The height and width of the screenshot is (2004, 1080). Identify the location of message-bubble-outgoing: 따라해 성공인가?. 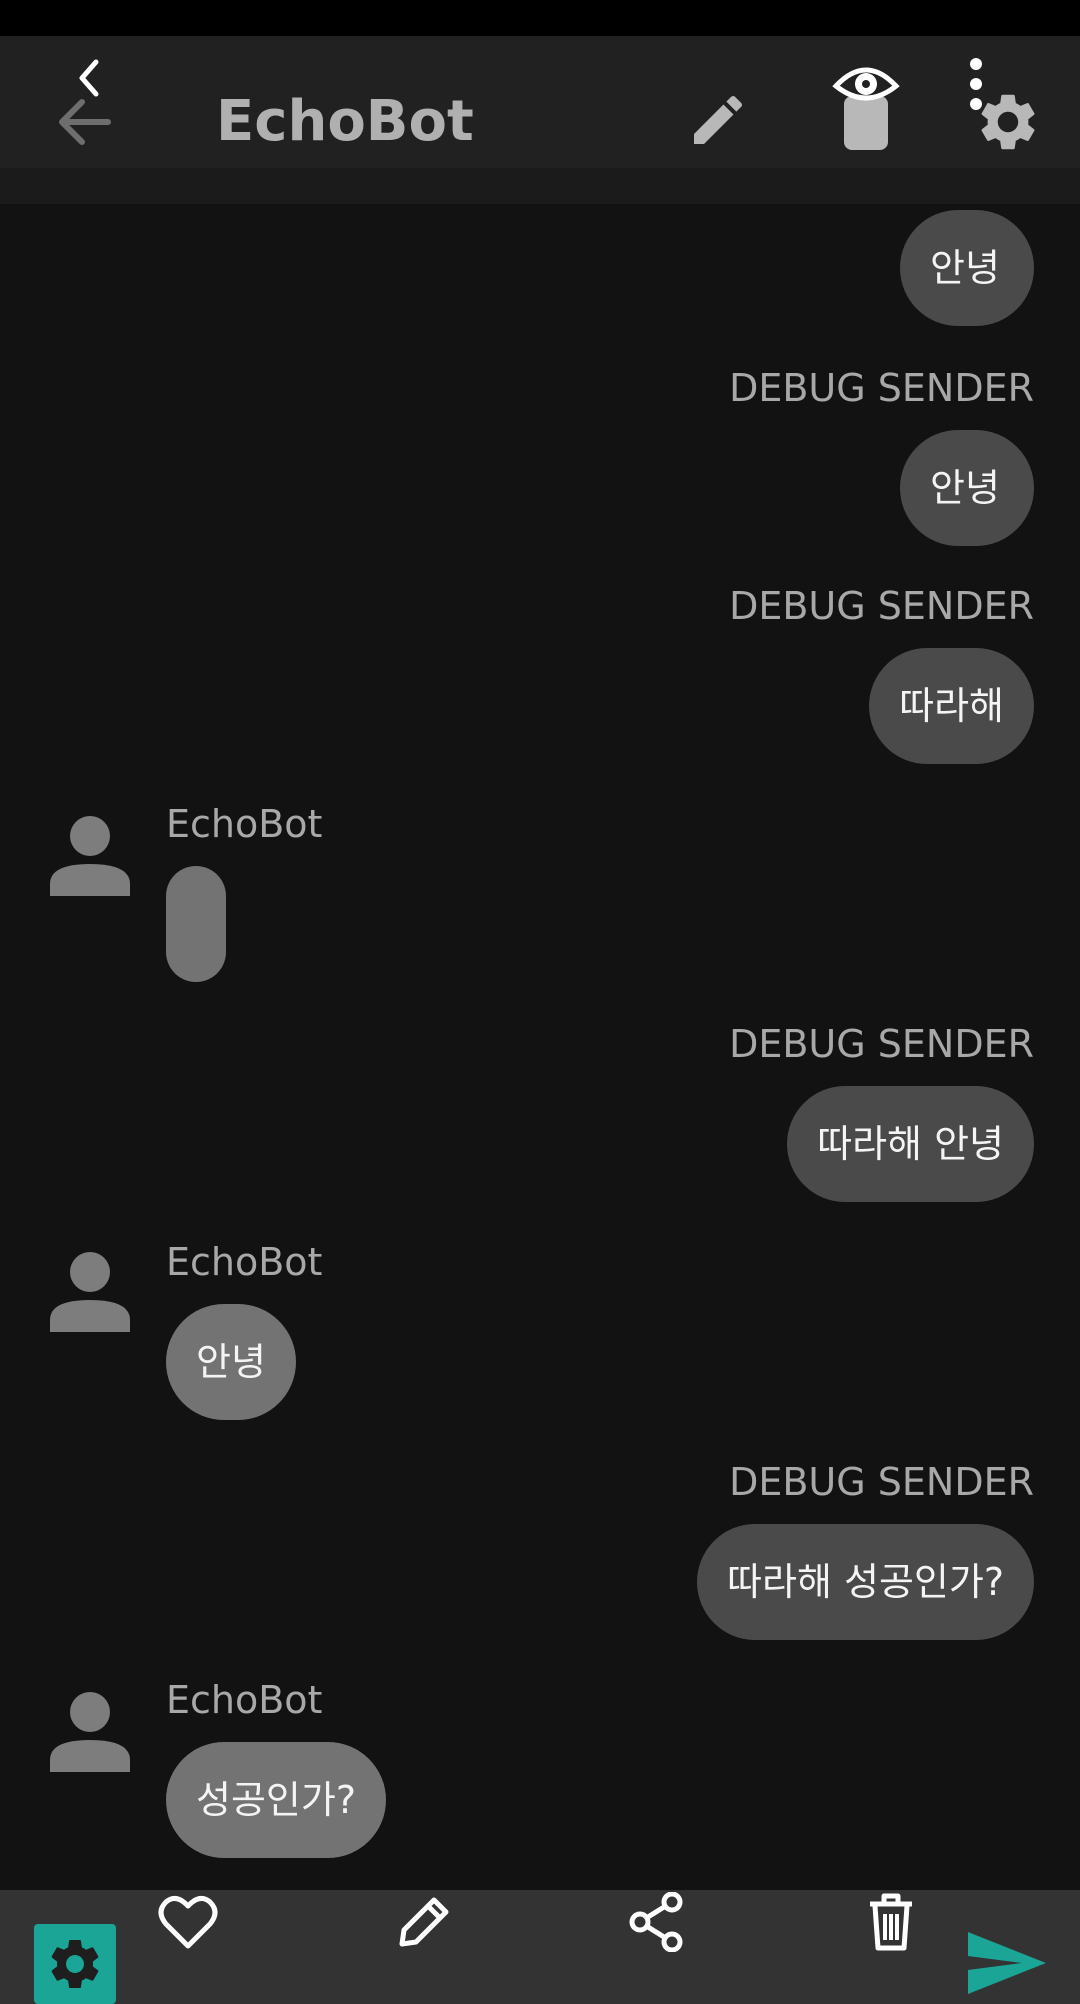
(865, 1582).